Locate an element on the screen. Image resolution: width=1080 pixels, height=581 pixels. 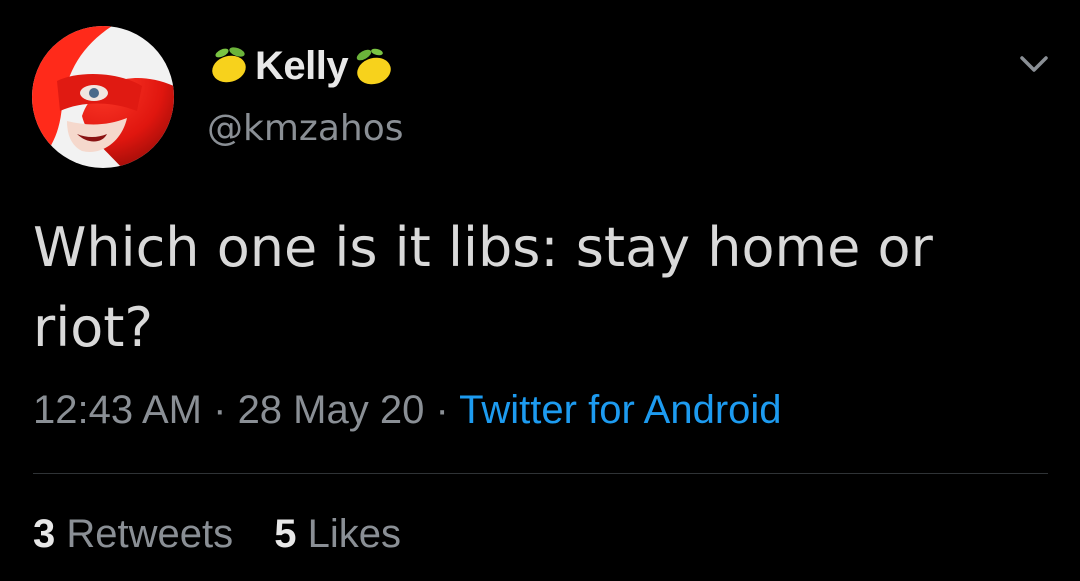
divider is located at coordinates (540, 473).